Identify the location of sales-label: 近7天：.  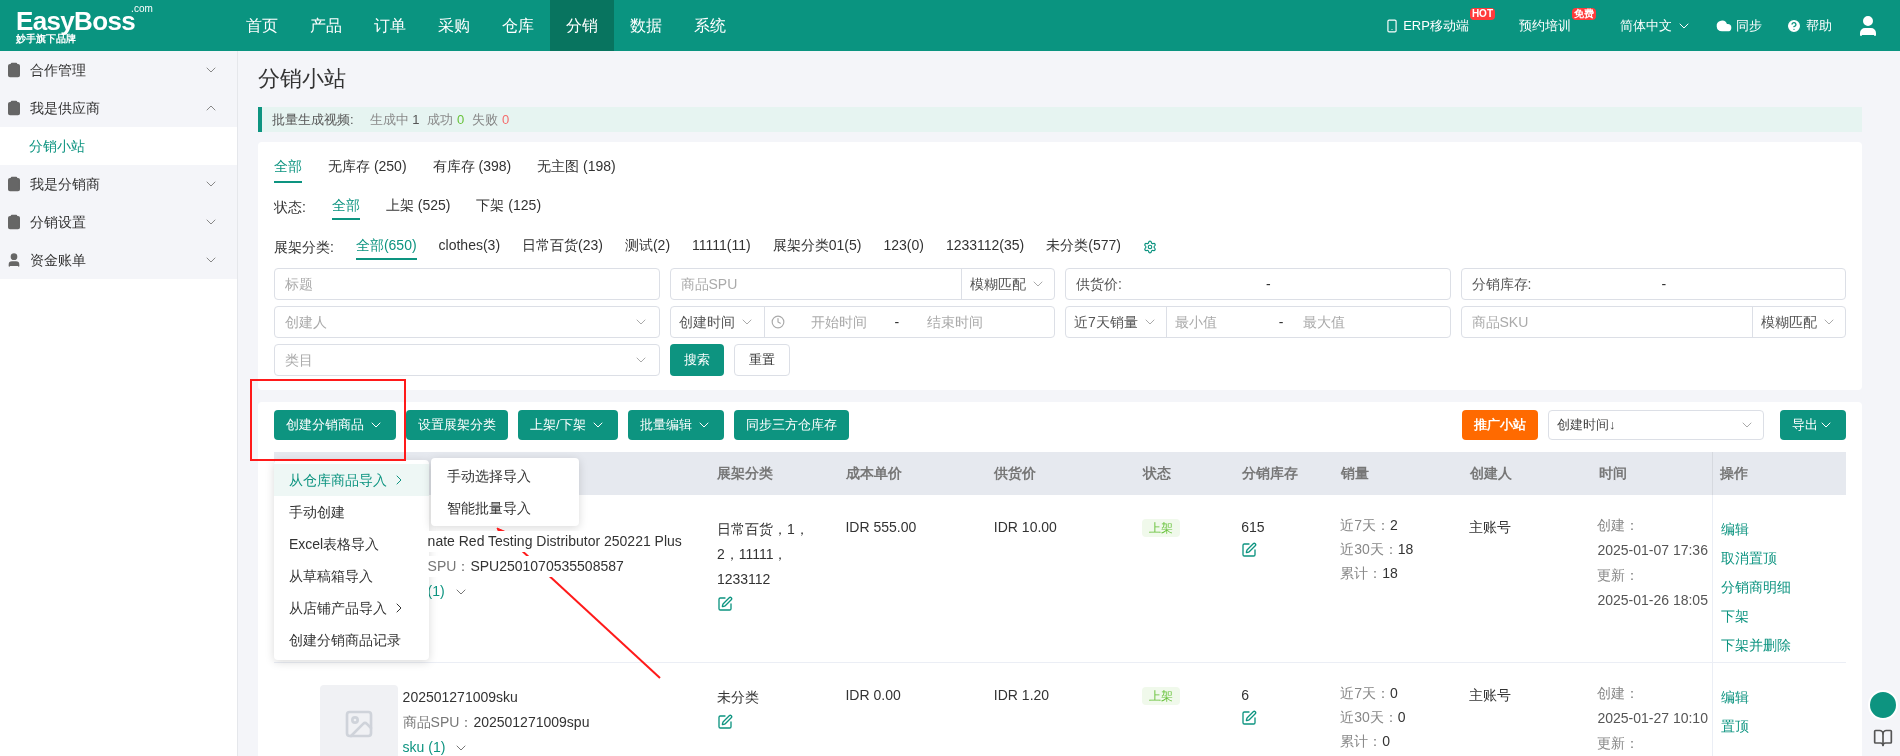
(1365, 693).